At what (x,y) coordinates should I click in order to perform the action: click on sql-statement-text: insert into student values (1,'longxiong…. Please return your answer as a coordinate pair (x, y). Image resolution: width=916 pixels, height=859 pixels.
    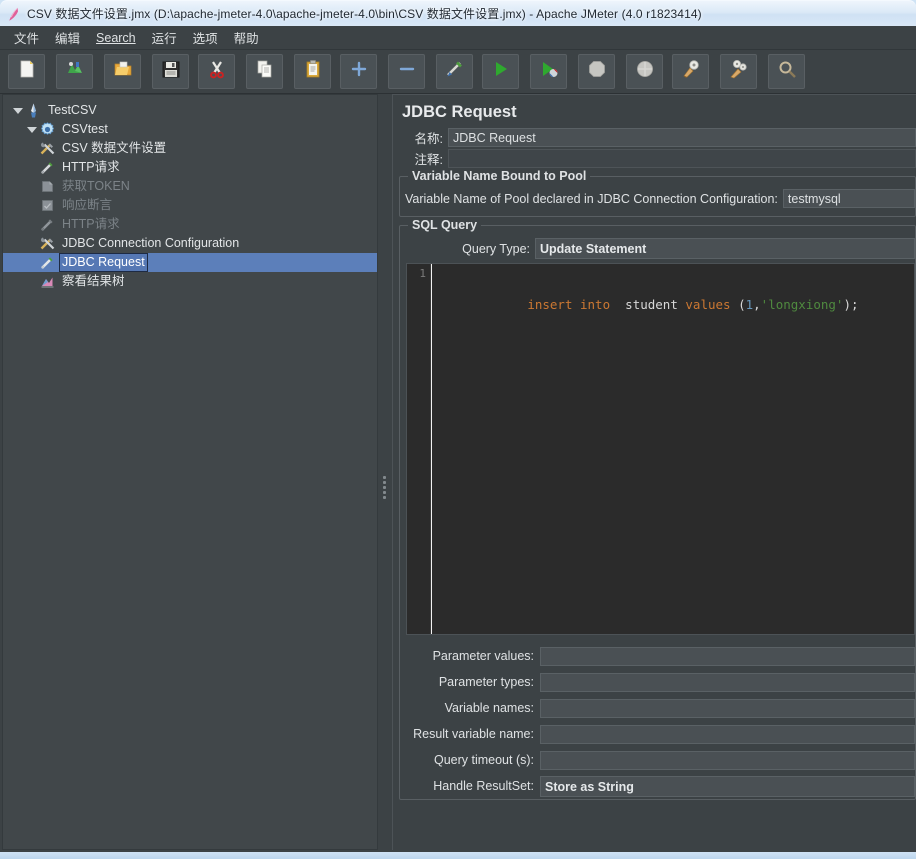
    Looking at the image, I should click on (692, 304).